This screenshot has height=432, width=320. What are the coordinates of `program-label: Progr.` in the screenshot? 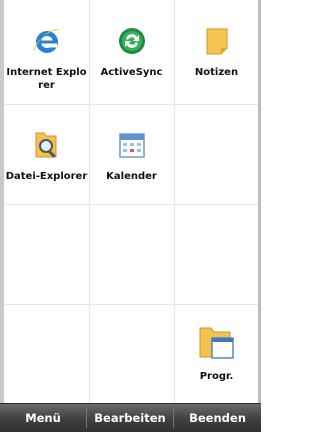 It's located at (216, 376).